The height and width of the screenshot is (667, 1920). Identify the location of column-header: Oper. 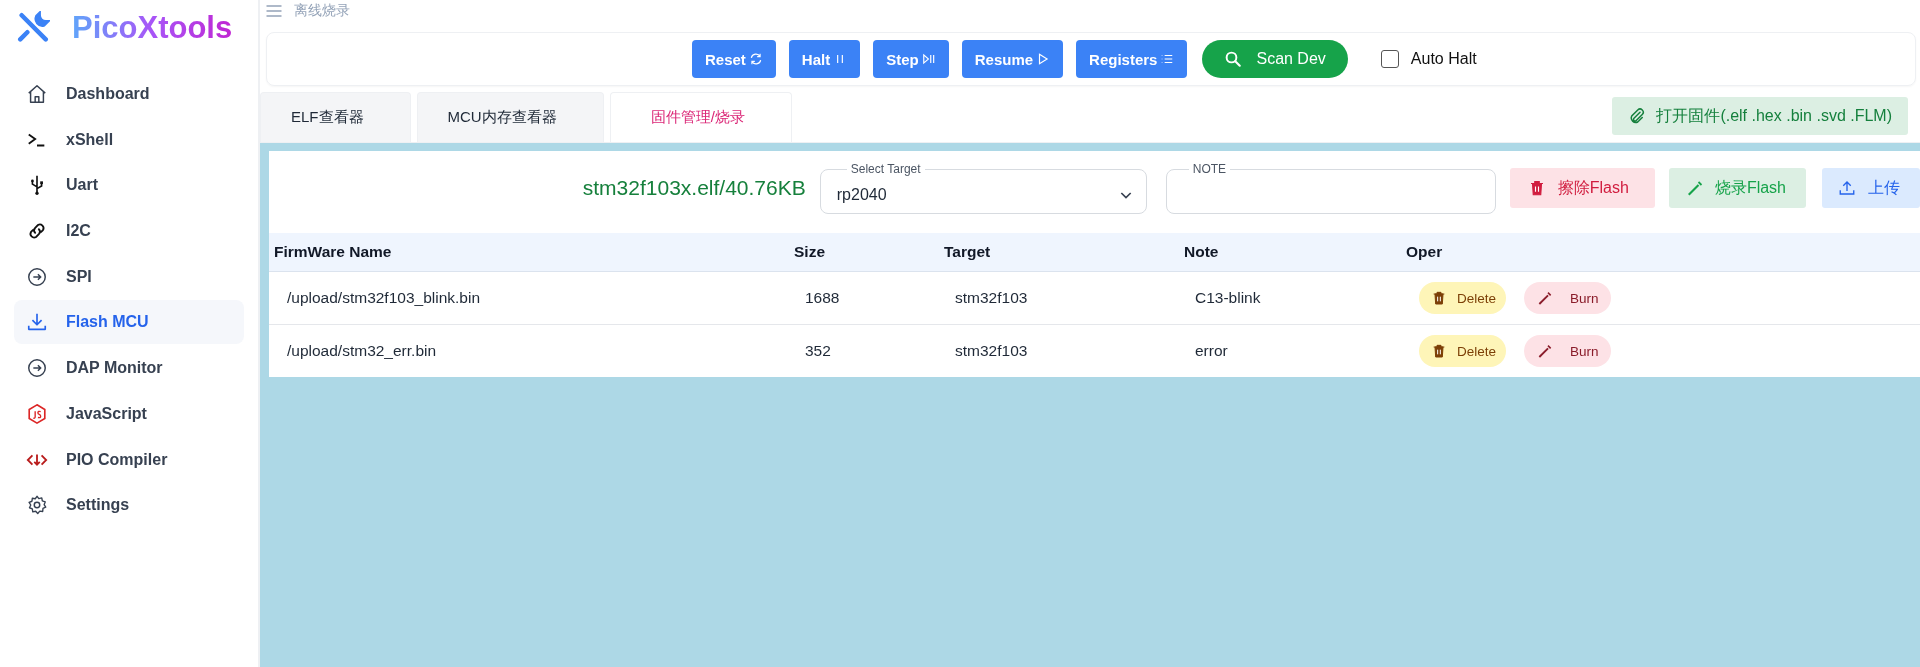
(1425, 252).